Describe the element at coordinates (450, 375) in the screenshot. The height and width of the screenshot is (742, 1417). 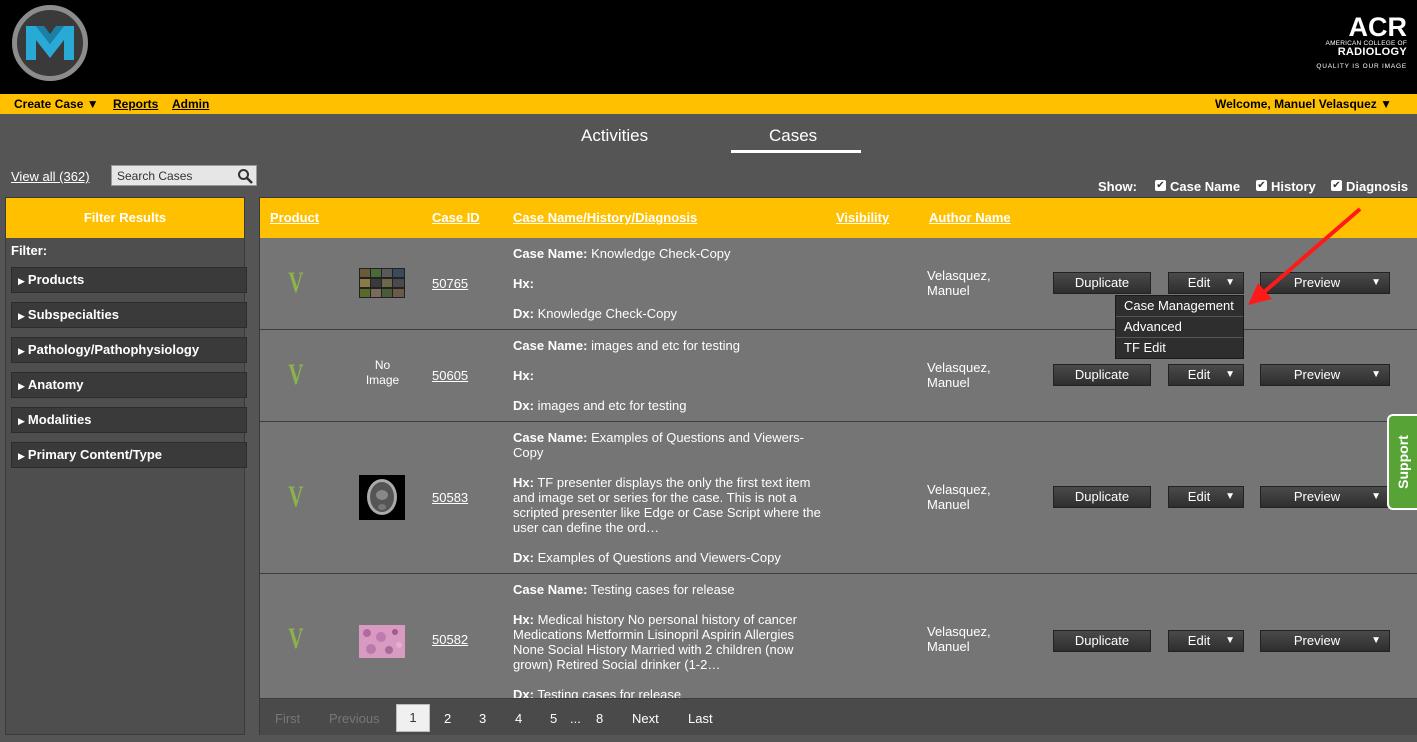
I see `case-id-link: 50605` at that location.